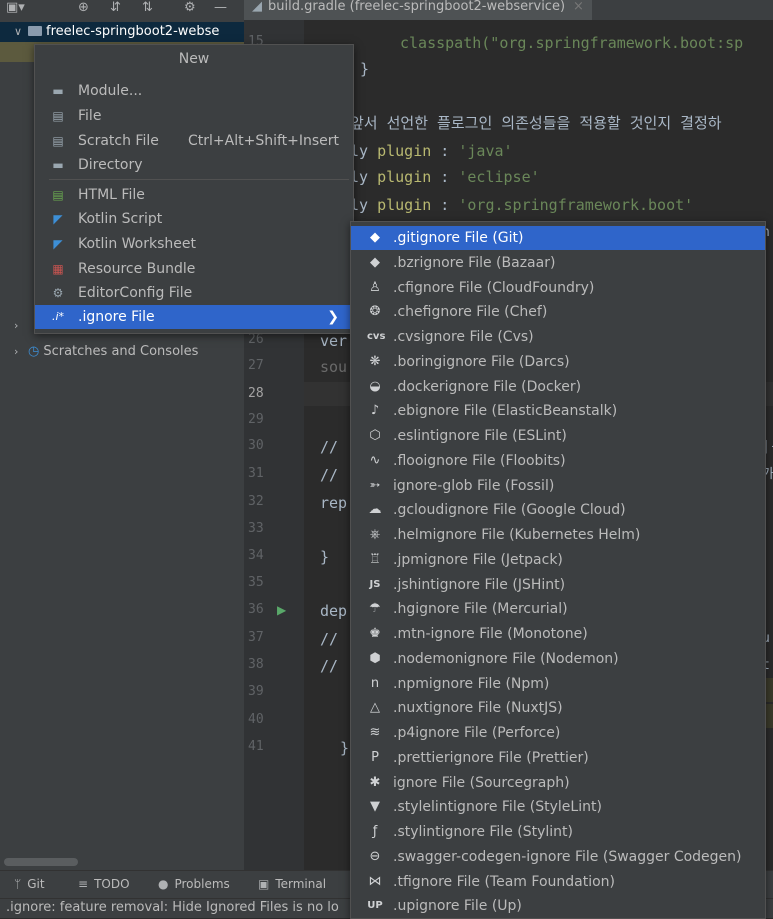 The height and width of the screenshot is (919, 773). I want to click on ignore-menu-item: ⬢ .nodemonignore File (Nodemon), so click(558, 659).